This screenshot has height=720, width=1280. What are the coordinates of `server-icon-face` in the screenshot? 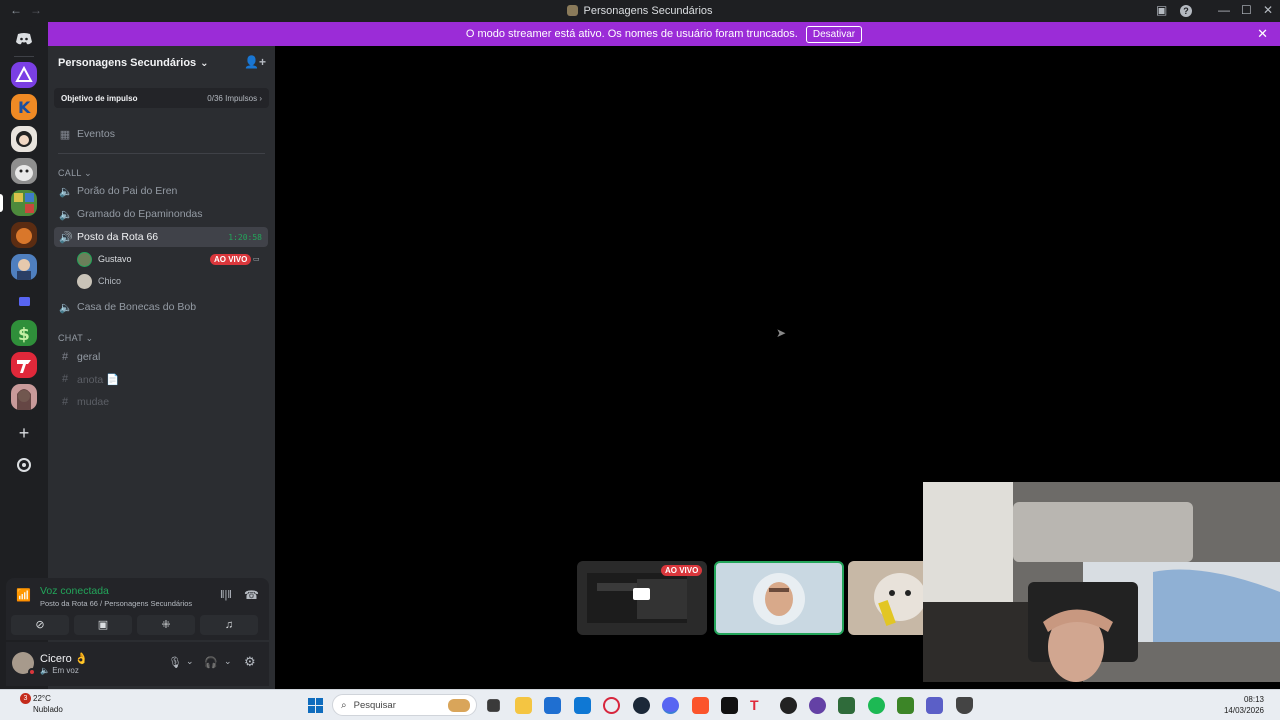 It's located at (24, 139).